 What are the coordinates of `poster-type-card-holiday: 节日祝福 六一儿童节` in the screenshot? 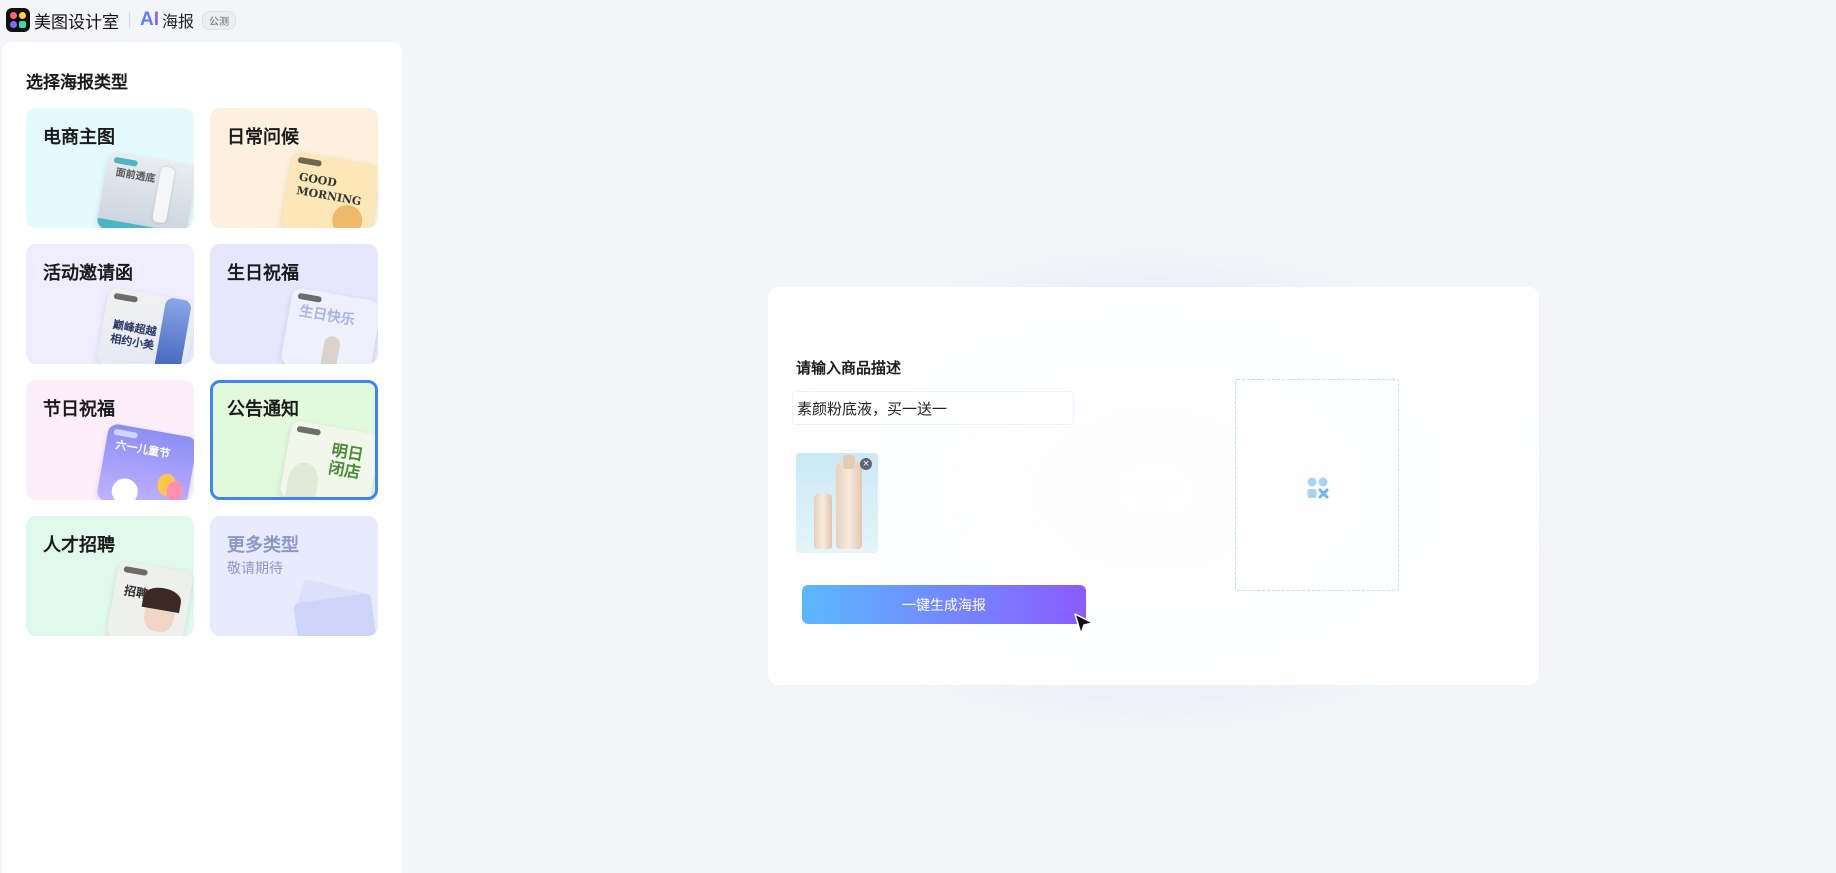 It's located at (110, 440).